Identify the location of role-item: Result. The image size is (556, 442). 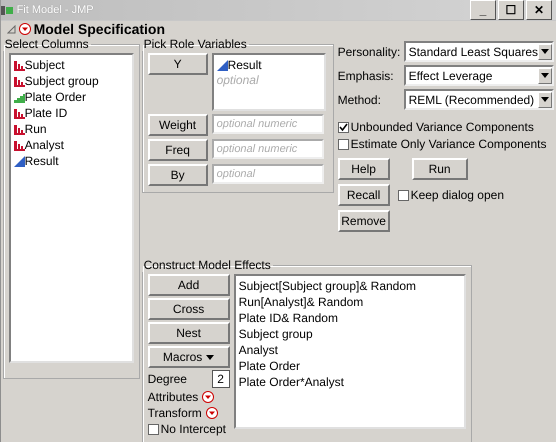
(245, 65).